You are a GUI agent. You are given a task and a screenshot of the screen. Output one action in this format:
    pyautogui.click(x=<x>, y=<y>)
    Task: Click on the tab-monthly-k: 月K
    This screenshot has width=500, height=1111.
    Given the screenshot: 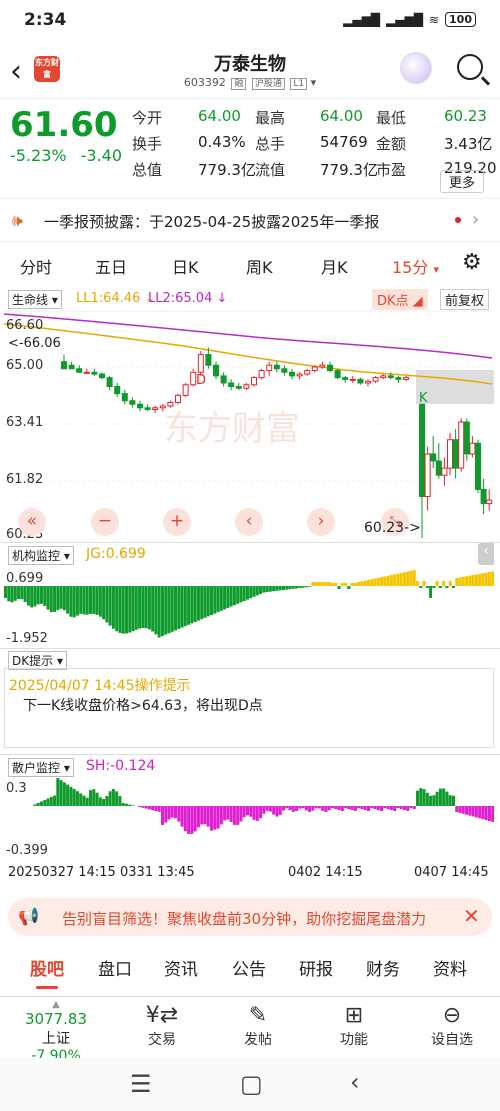 What is the action you would take?
    pyautogui.click(x=334, y=266)
    